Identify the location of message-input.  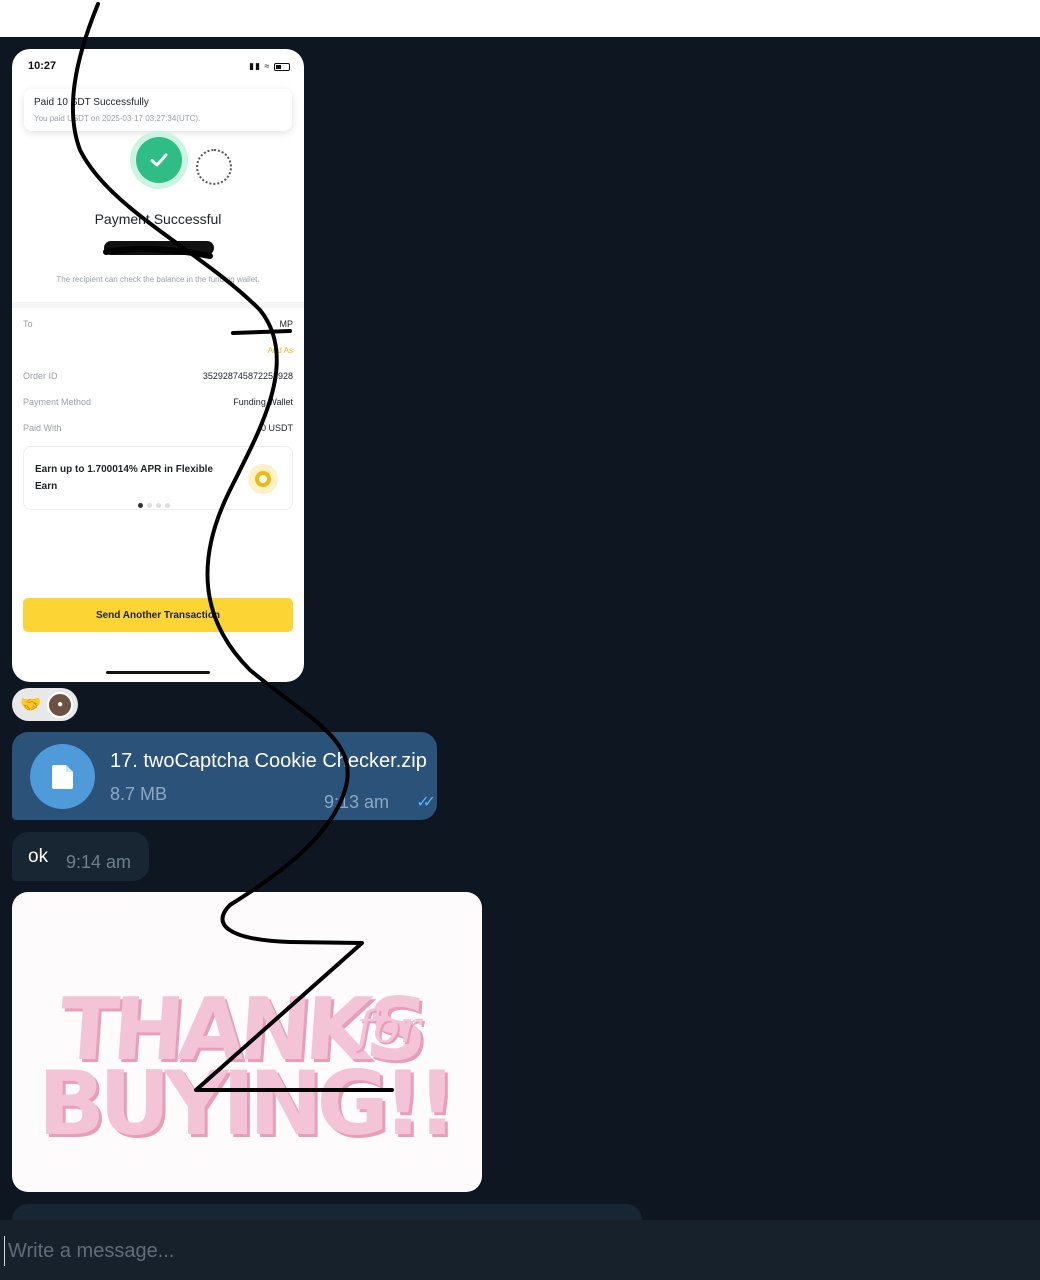
(504, 1251).